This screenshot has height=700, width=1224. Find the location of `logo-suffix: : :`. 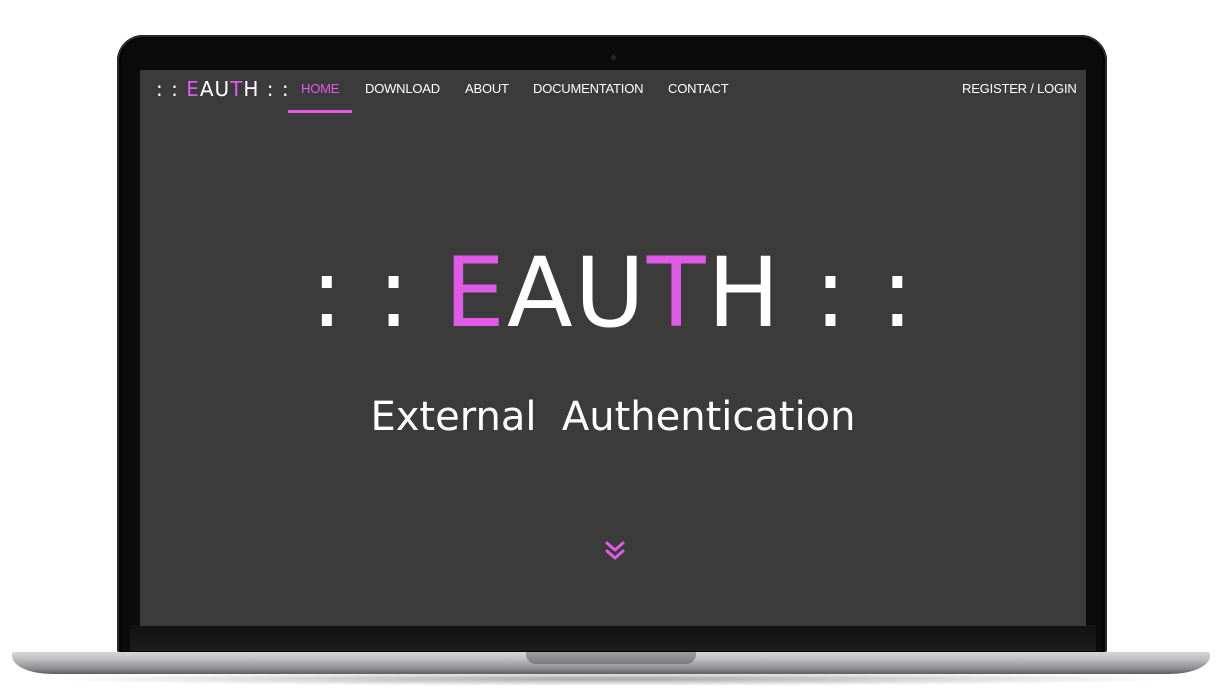

logo-suffix: : : is located at coordinates (274, 89).